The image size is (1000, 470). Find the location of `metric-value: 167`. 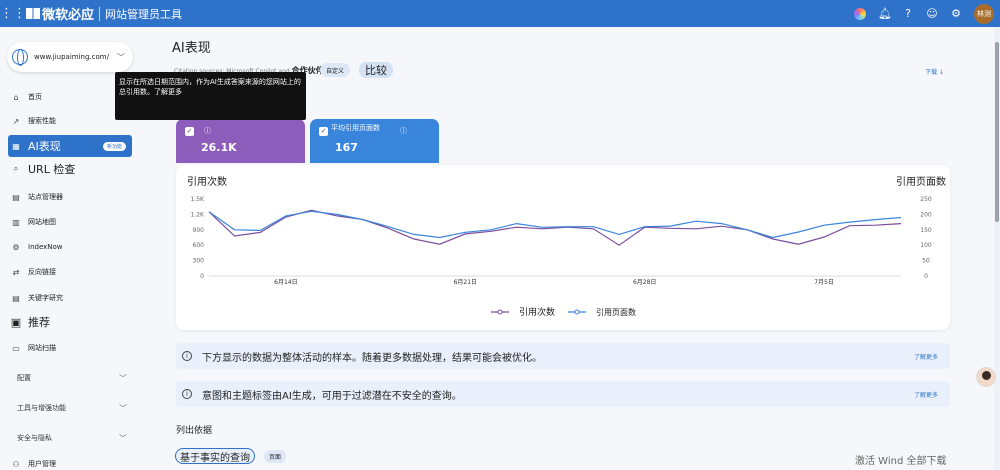

metric-value: 167 is located at coordinates (346, 147).